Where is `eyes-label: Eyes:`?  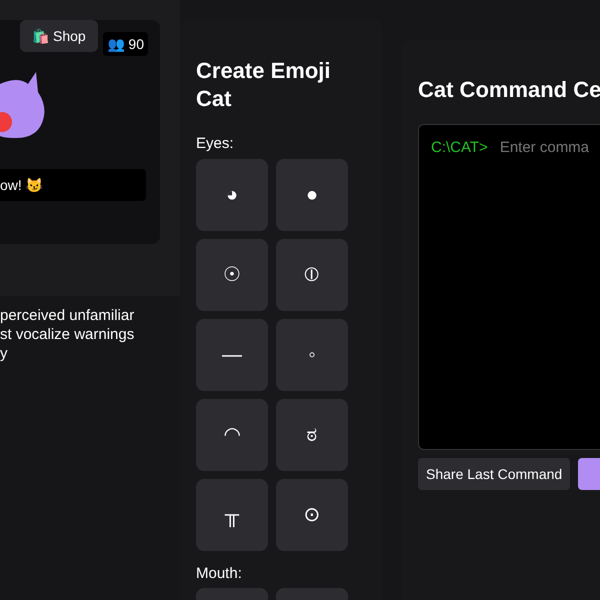 eyes-label: Eyes: is located at coordinates (215, 144).